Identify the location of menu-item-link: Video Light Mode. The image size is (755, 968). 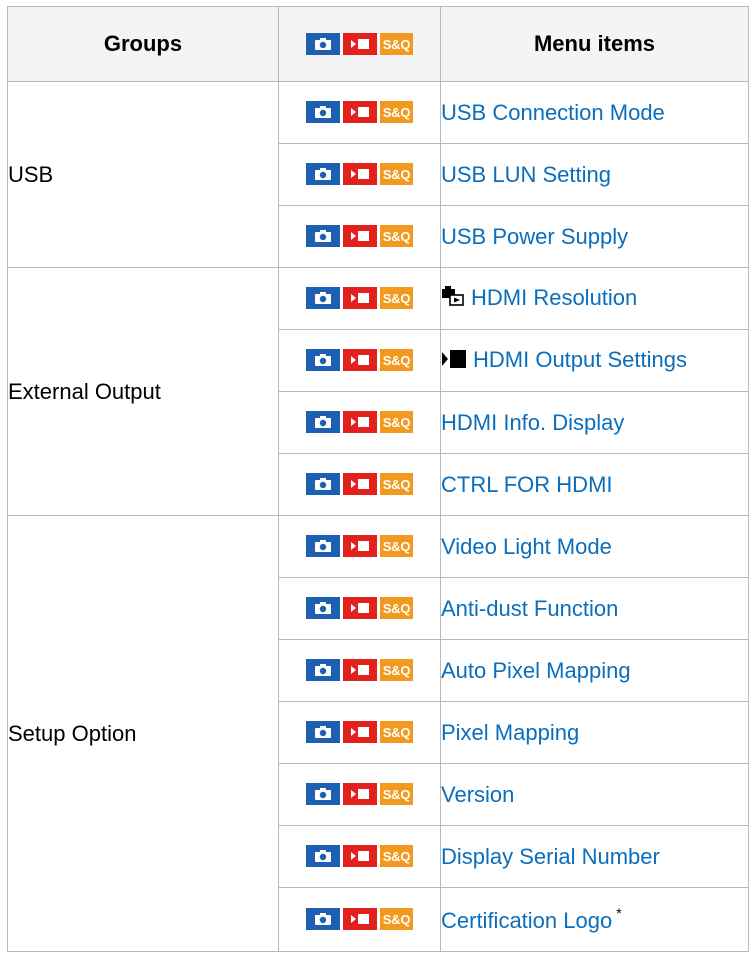
(526, 546).